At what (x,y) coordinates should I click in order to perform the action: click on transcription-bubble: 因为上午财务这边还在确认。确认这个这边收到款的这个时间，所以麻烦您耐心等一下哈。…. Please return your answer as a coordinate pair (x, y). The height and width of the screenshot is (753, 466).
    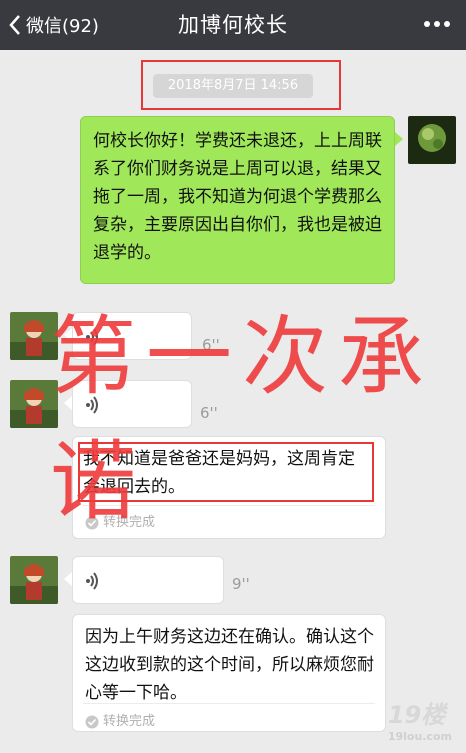
    Looking at the image, I should click on (229, 673).